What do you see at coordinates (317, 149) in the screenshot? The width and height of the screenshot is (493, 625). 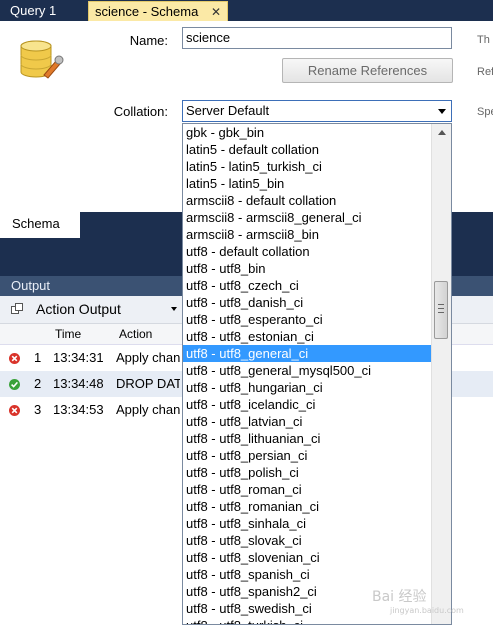 I see `collation-option: latin5 - default collation` at bounding box center [317, 149].